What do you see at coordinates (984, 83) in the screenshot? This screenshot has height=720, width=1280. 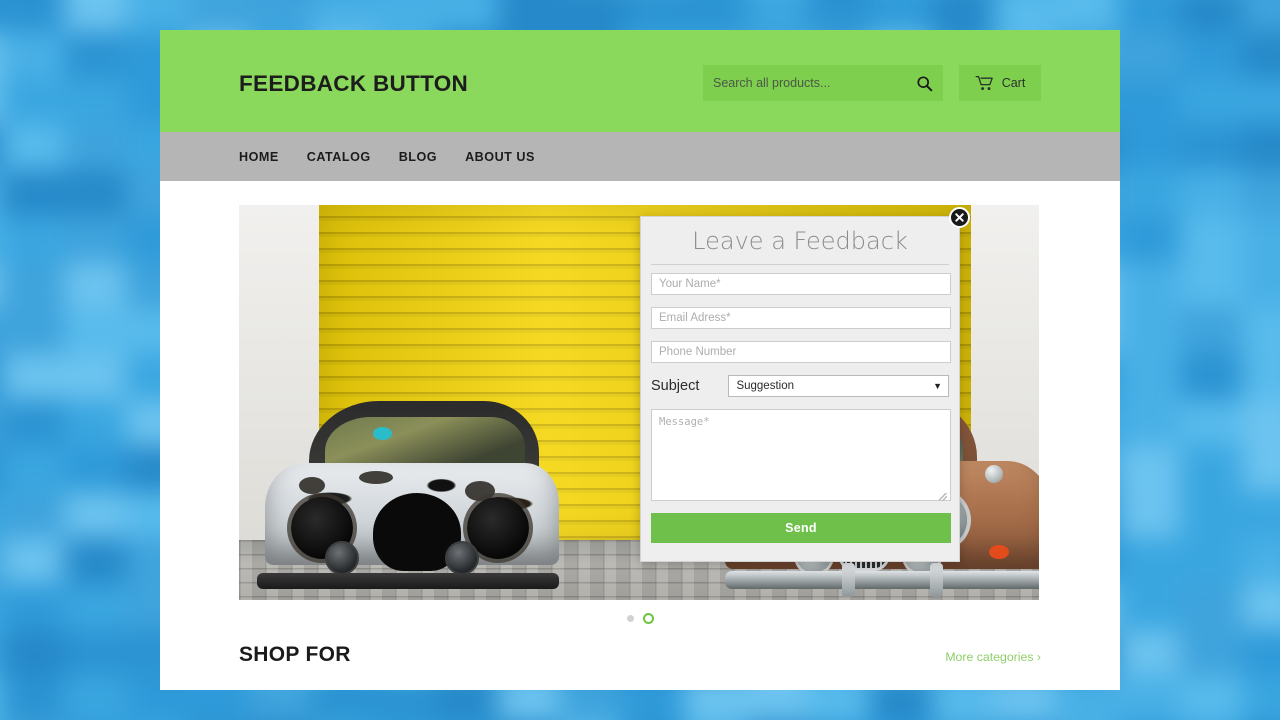 I see `shopping-cart-icon` at bounding box center [984, 83].